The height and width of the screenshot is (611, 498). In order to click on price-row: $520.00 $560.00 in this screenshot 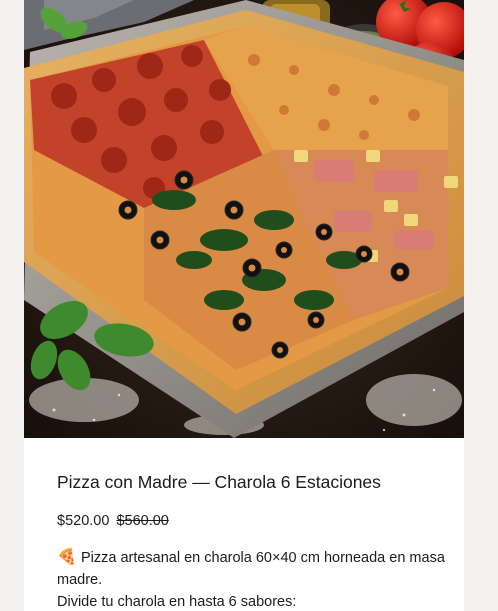, I will do `click(252, 521)`.